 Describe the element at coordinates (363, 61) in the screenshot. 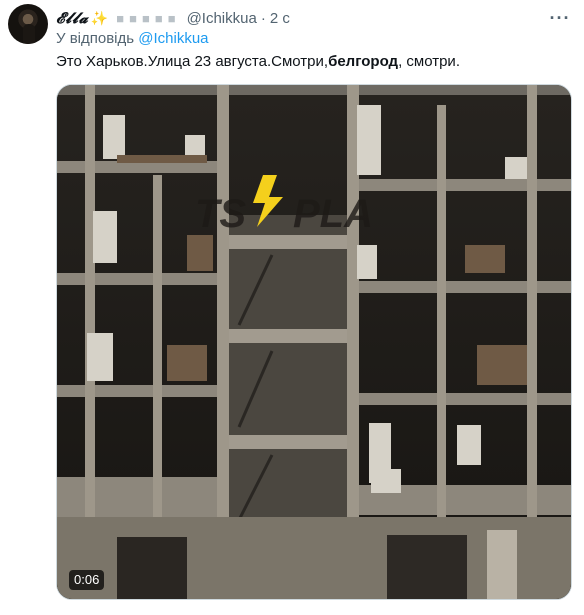

I see `tweet-text-bold: белгород` at that location.